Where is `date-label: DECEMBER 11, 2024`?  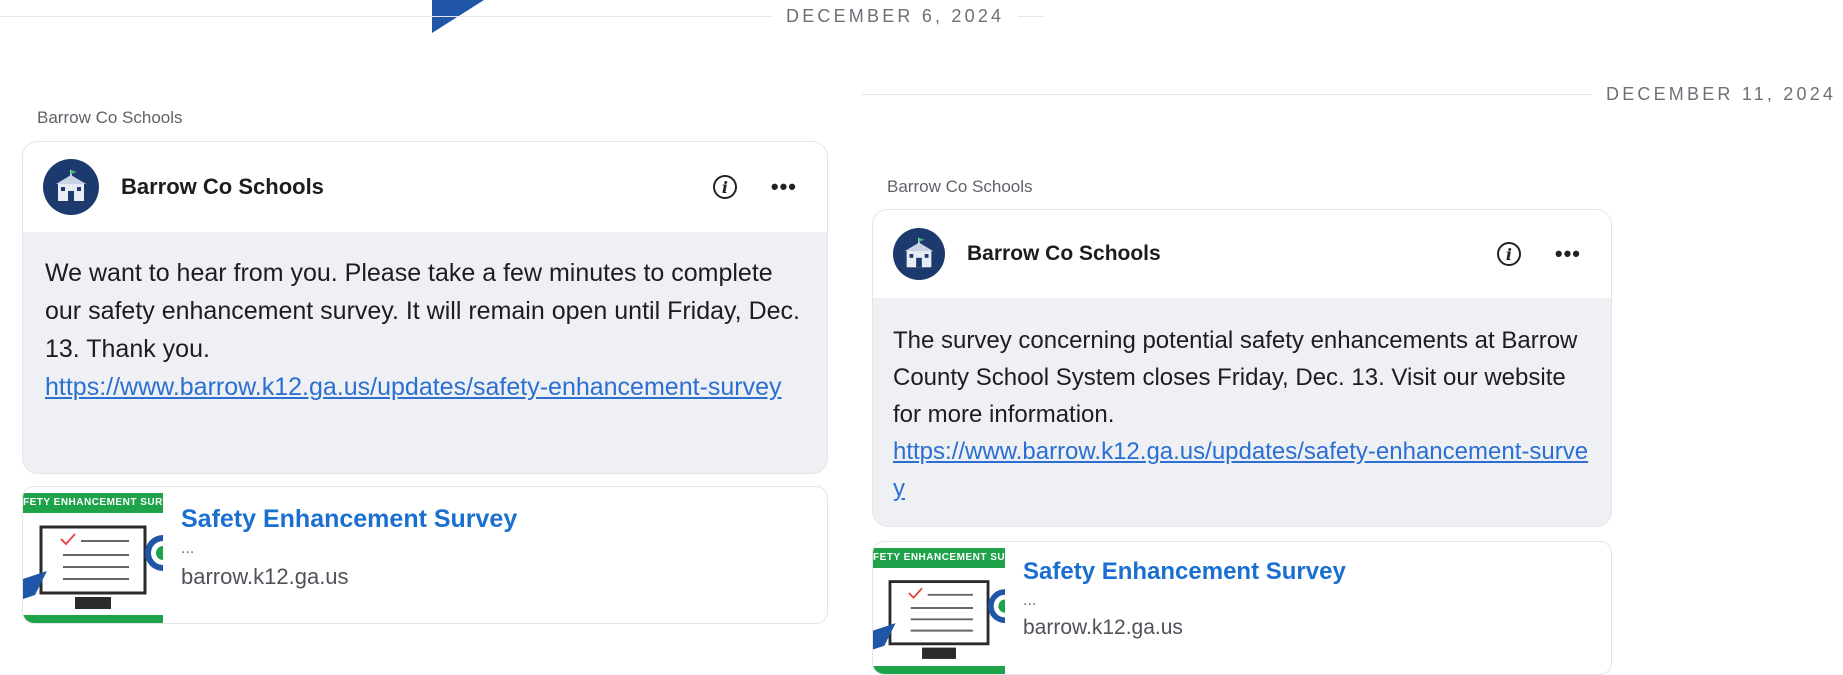 date-label: DECEMBER 11, 2024 is located at coordinates (1721, 94).